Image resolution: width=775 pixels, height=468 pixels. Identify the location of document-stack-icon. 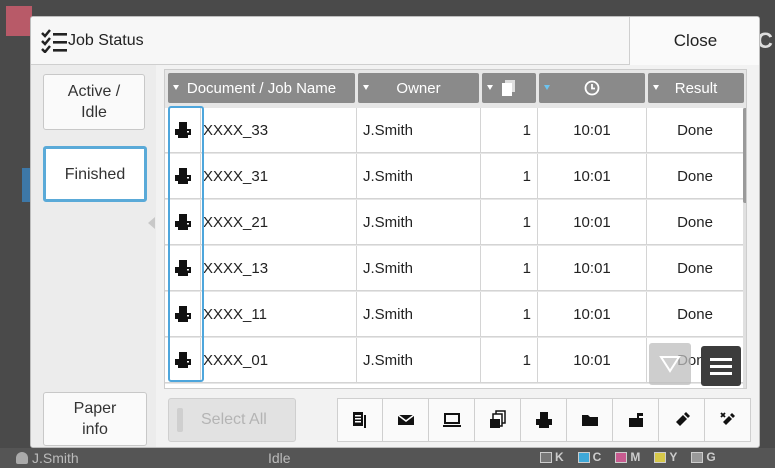
(508, 88).